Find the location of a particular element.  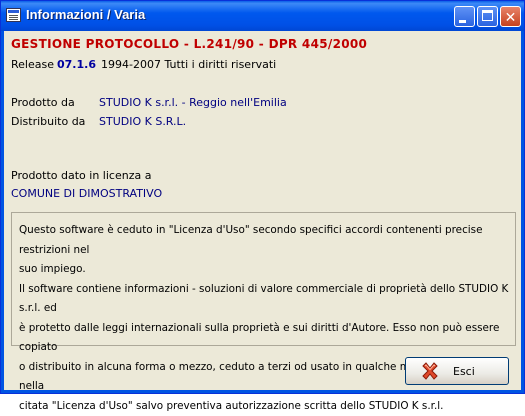

window-title: Informazioni / Varia is located at coordinates (85, 14).